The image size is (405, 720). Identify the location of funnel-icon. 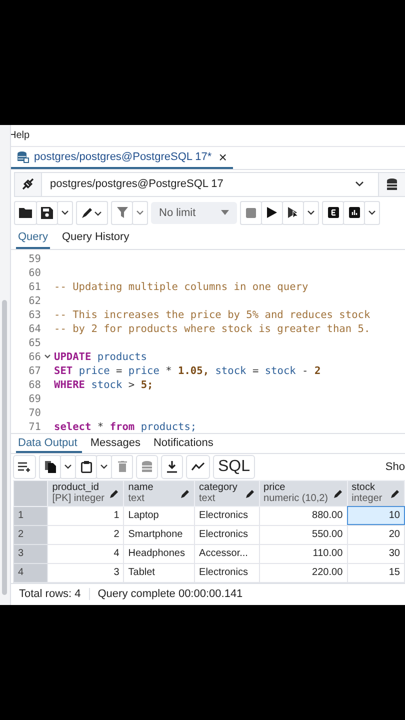
(122, 212).